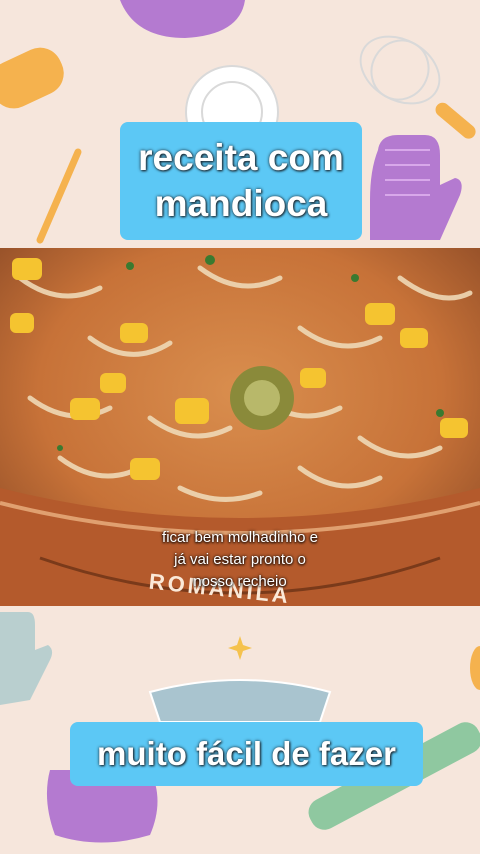 This screenshot has height=854, width=480. I want to click on sparkle-icon, so click(240, 648).